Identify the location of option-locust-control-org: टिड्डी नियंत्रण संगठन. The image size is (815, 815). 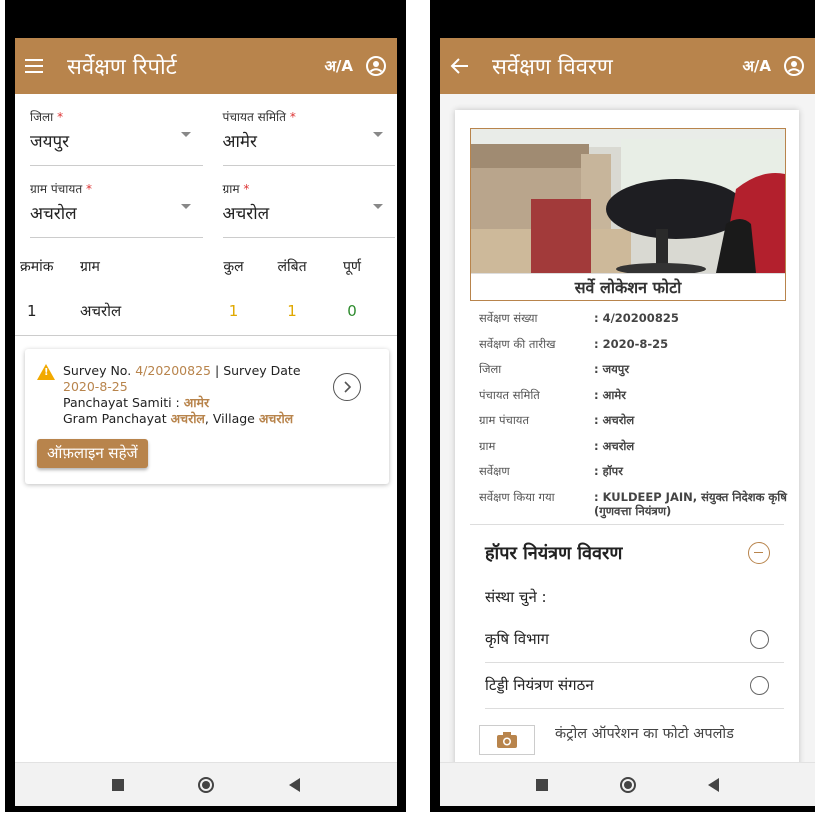
(634, 686).